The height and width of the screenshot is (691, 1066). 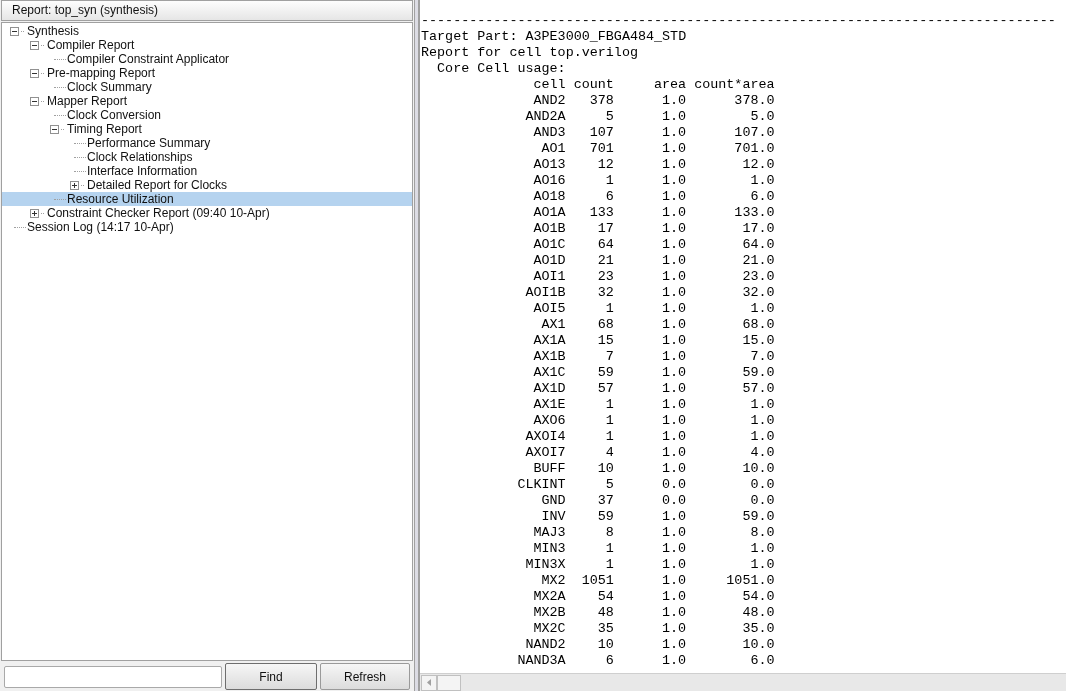 What do you see at coordinates (762, 453) in the screenshot?
I see `table-cell: 4.0` at bounding box center [762, 453].